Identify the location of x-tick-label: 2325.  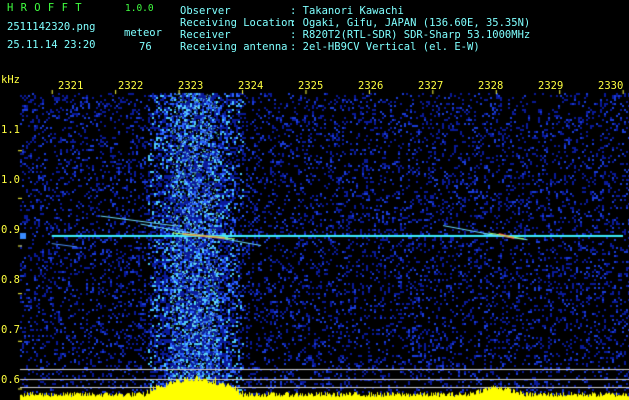
(311, 86).